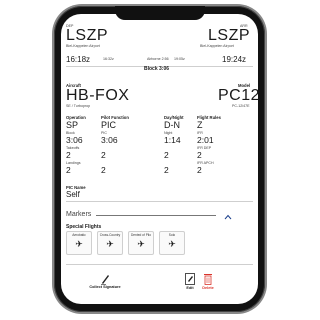  I want to click on dep-code: LSZP, so click(87, 35).